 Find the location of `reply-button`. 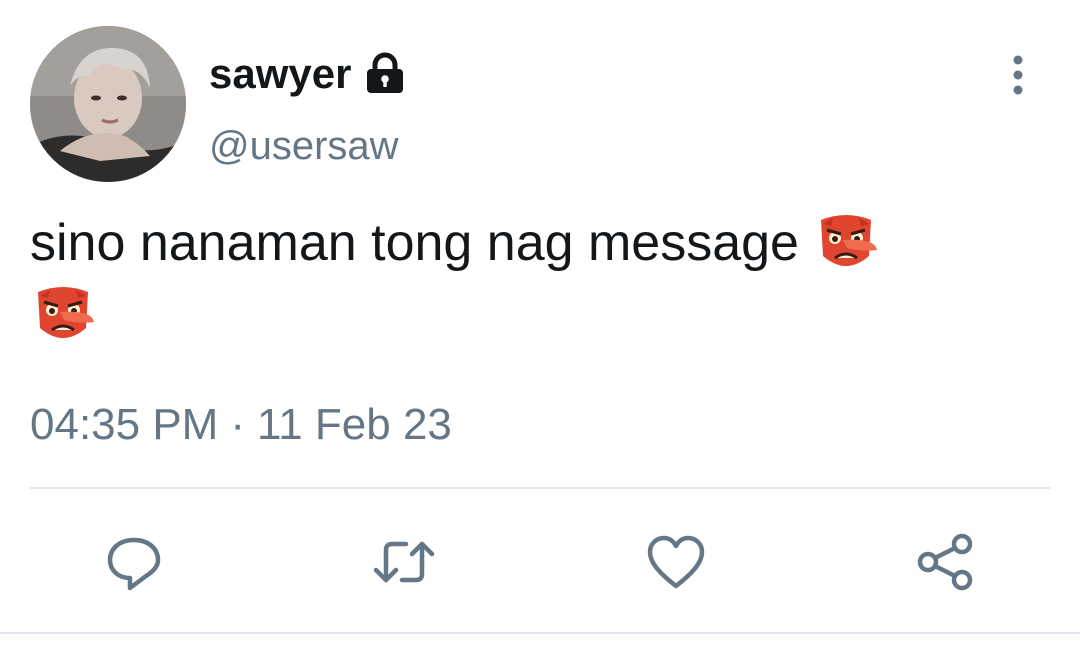

reply-button is located at coordinates (134, 562).